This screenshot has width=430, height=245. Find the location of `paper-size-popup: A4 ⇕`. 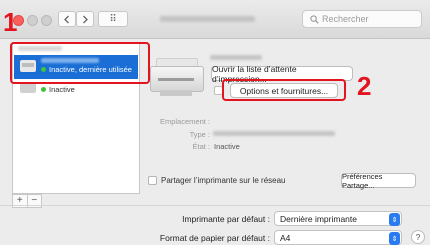

paper-size-popup: A4 ⇕ is located at coordinates (338, 237).